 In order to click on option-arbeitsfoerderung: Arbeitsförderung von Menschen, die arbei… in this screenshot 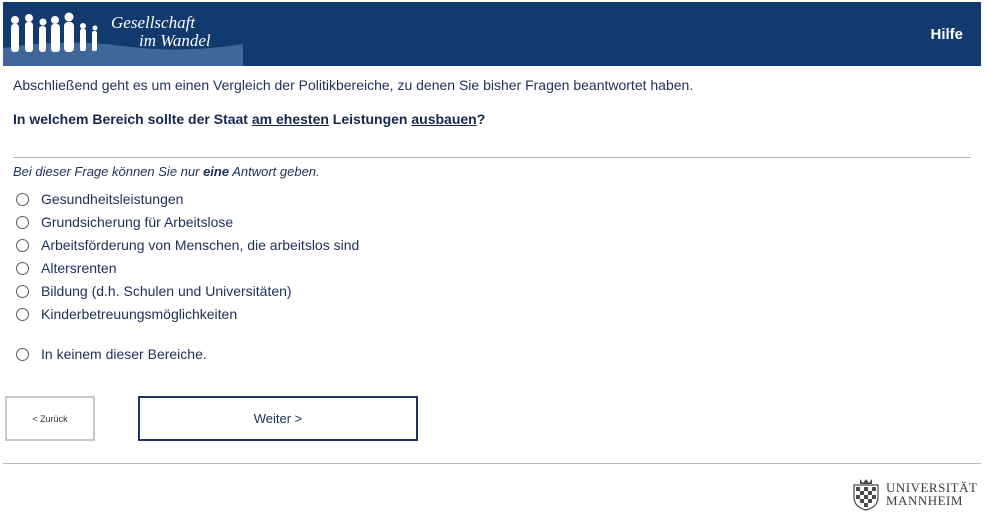, I will do `click(187, 245)`.